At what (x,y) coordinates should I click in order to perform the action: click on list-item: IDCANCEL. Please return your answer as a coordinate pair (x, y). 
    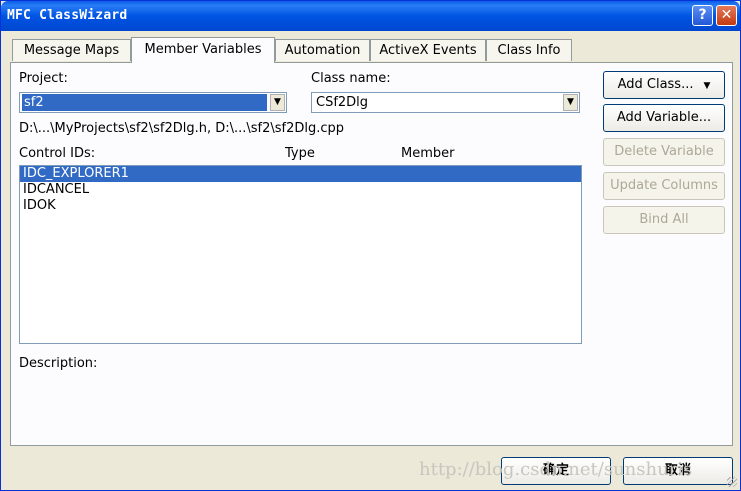
    Looking at the image, I should click on (300, 190).